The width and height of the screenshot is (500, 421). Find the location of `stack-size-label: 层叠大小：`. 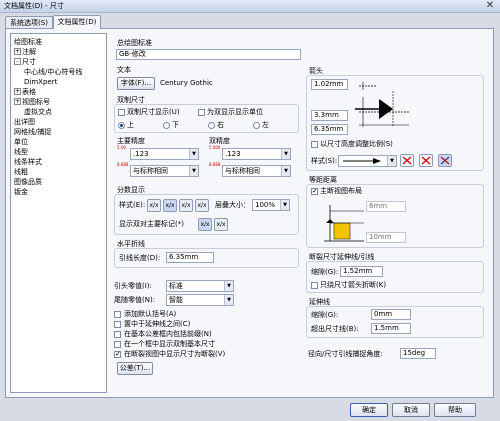

stack-size-label: 层叠大小： is located at coordinates (232, 205).